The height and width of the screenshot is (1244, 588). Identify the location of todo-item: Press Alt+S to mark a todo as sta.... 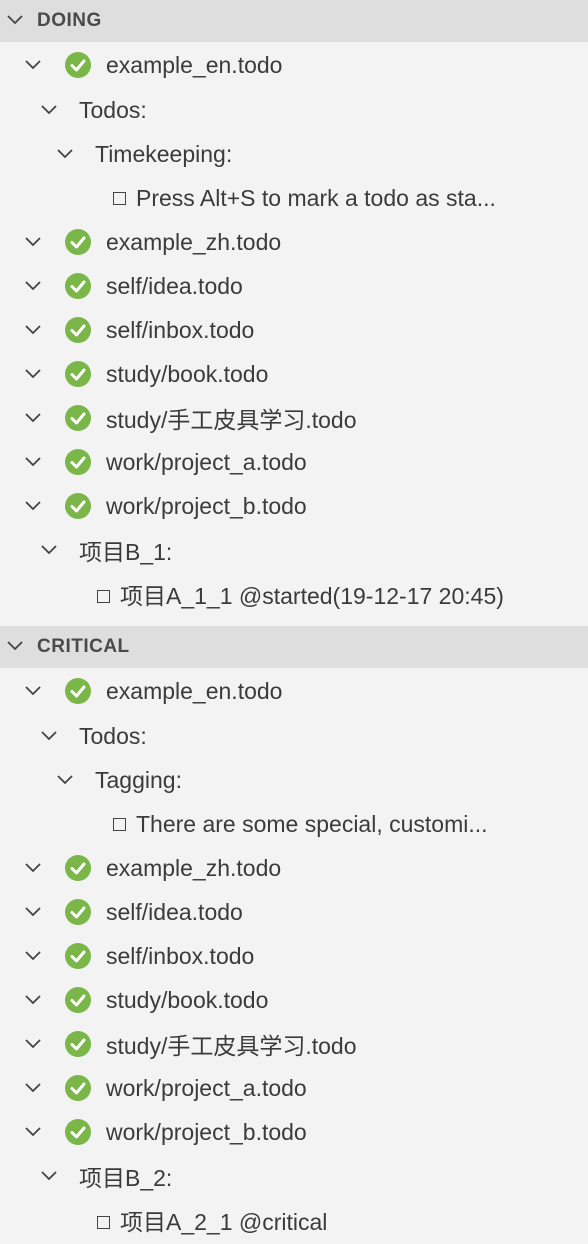
(338, 198).